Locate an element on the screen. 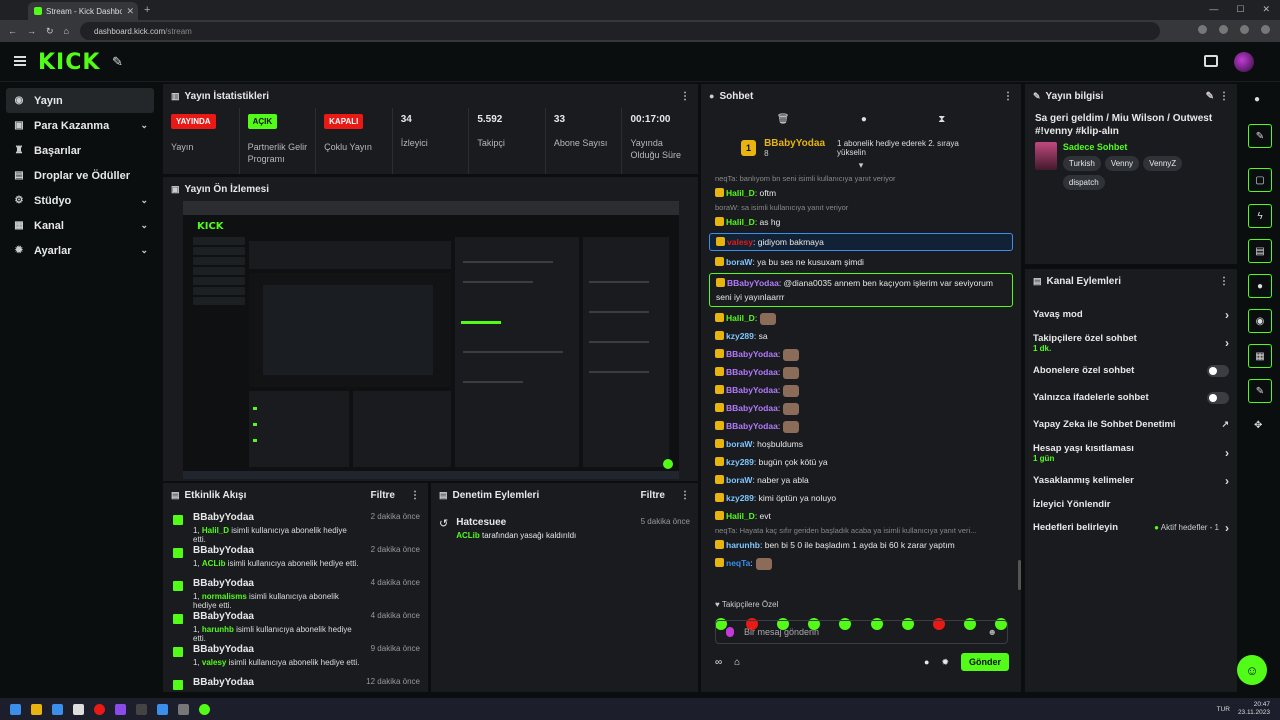 This screenshot has width=1280, height=720. reload-icon: ↻ is located at coordinates (50, 31).